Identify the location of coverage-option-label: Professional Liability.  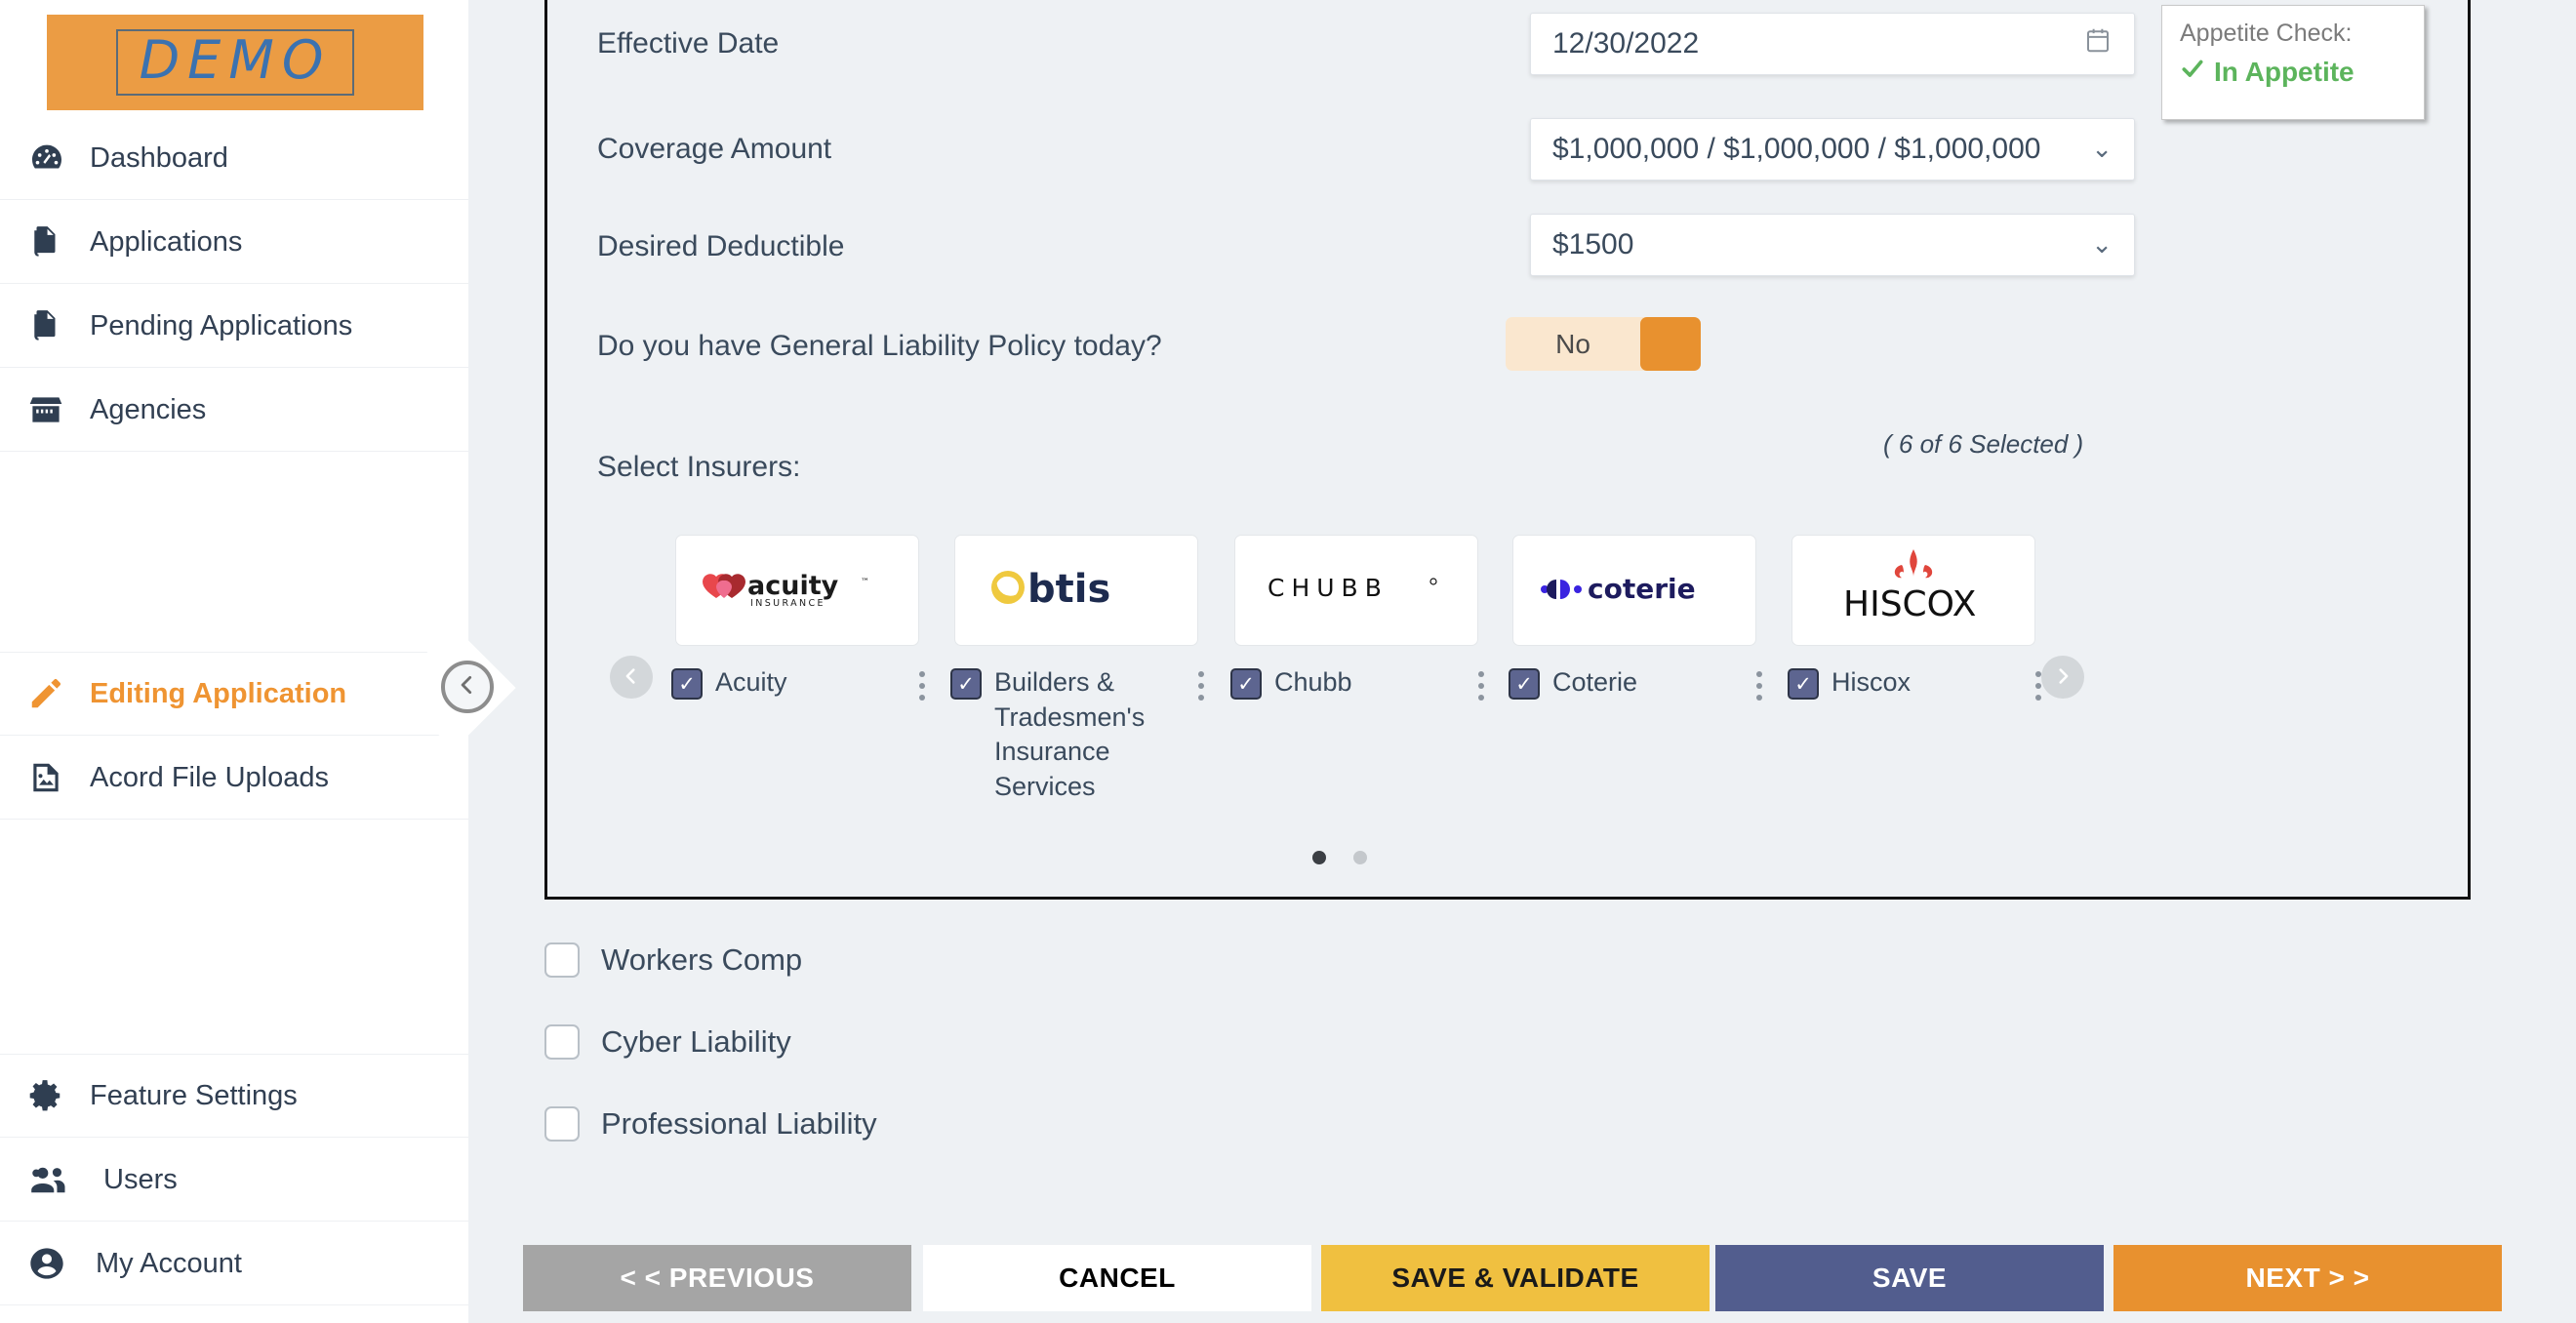
(739, 1124).